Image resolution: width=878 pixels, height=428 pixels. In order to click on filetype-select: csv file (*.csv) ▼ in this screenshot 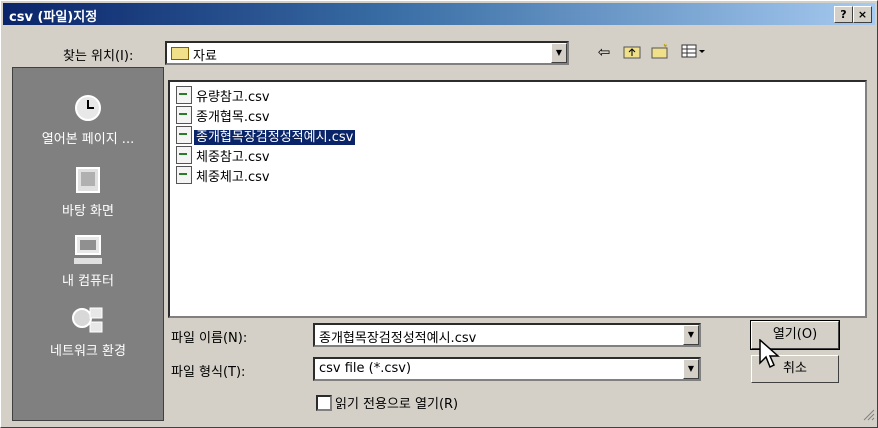, I will do `click(507, 369)`.